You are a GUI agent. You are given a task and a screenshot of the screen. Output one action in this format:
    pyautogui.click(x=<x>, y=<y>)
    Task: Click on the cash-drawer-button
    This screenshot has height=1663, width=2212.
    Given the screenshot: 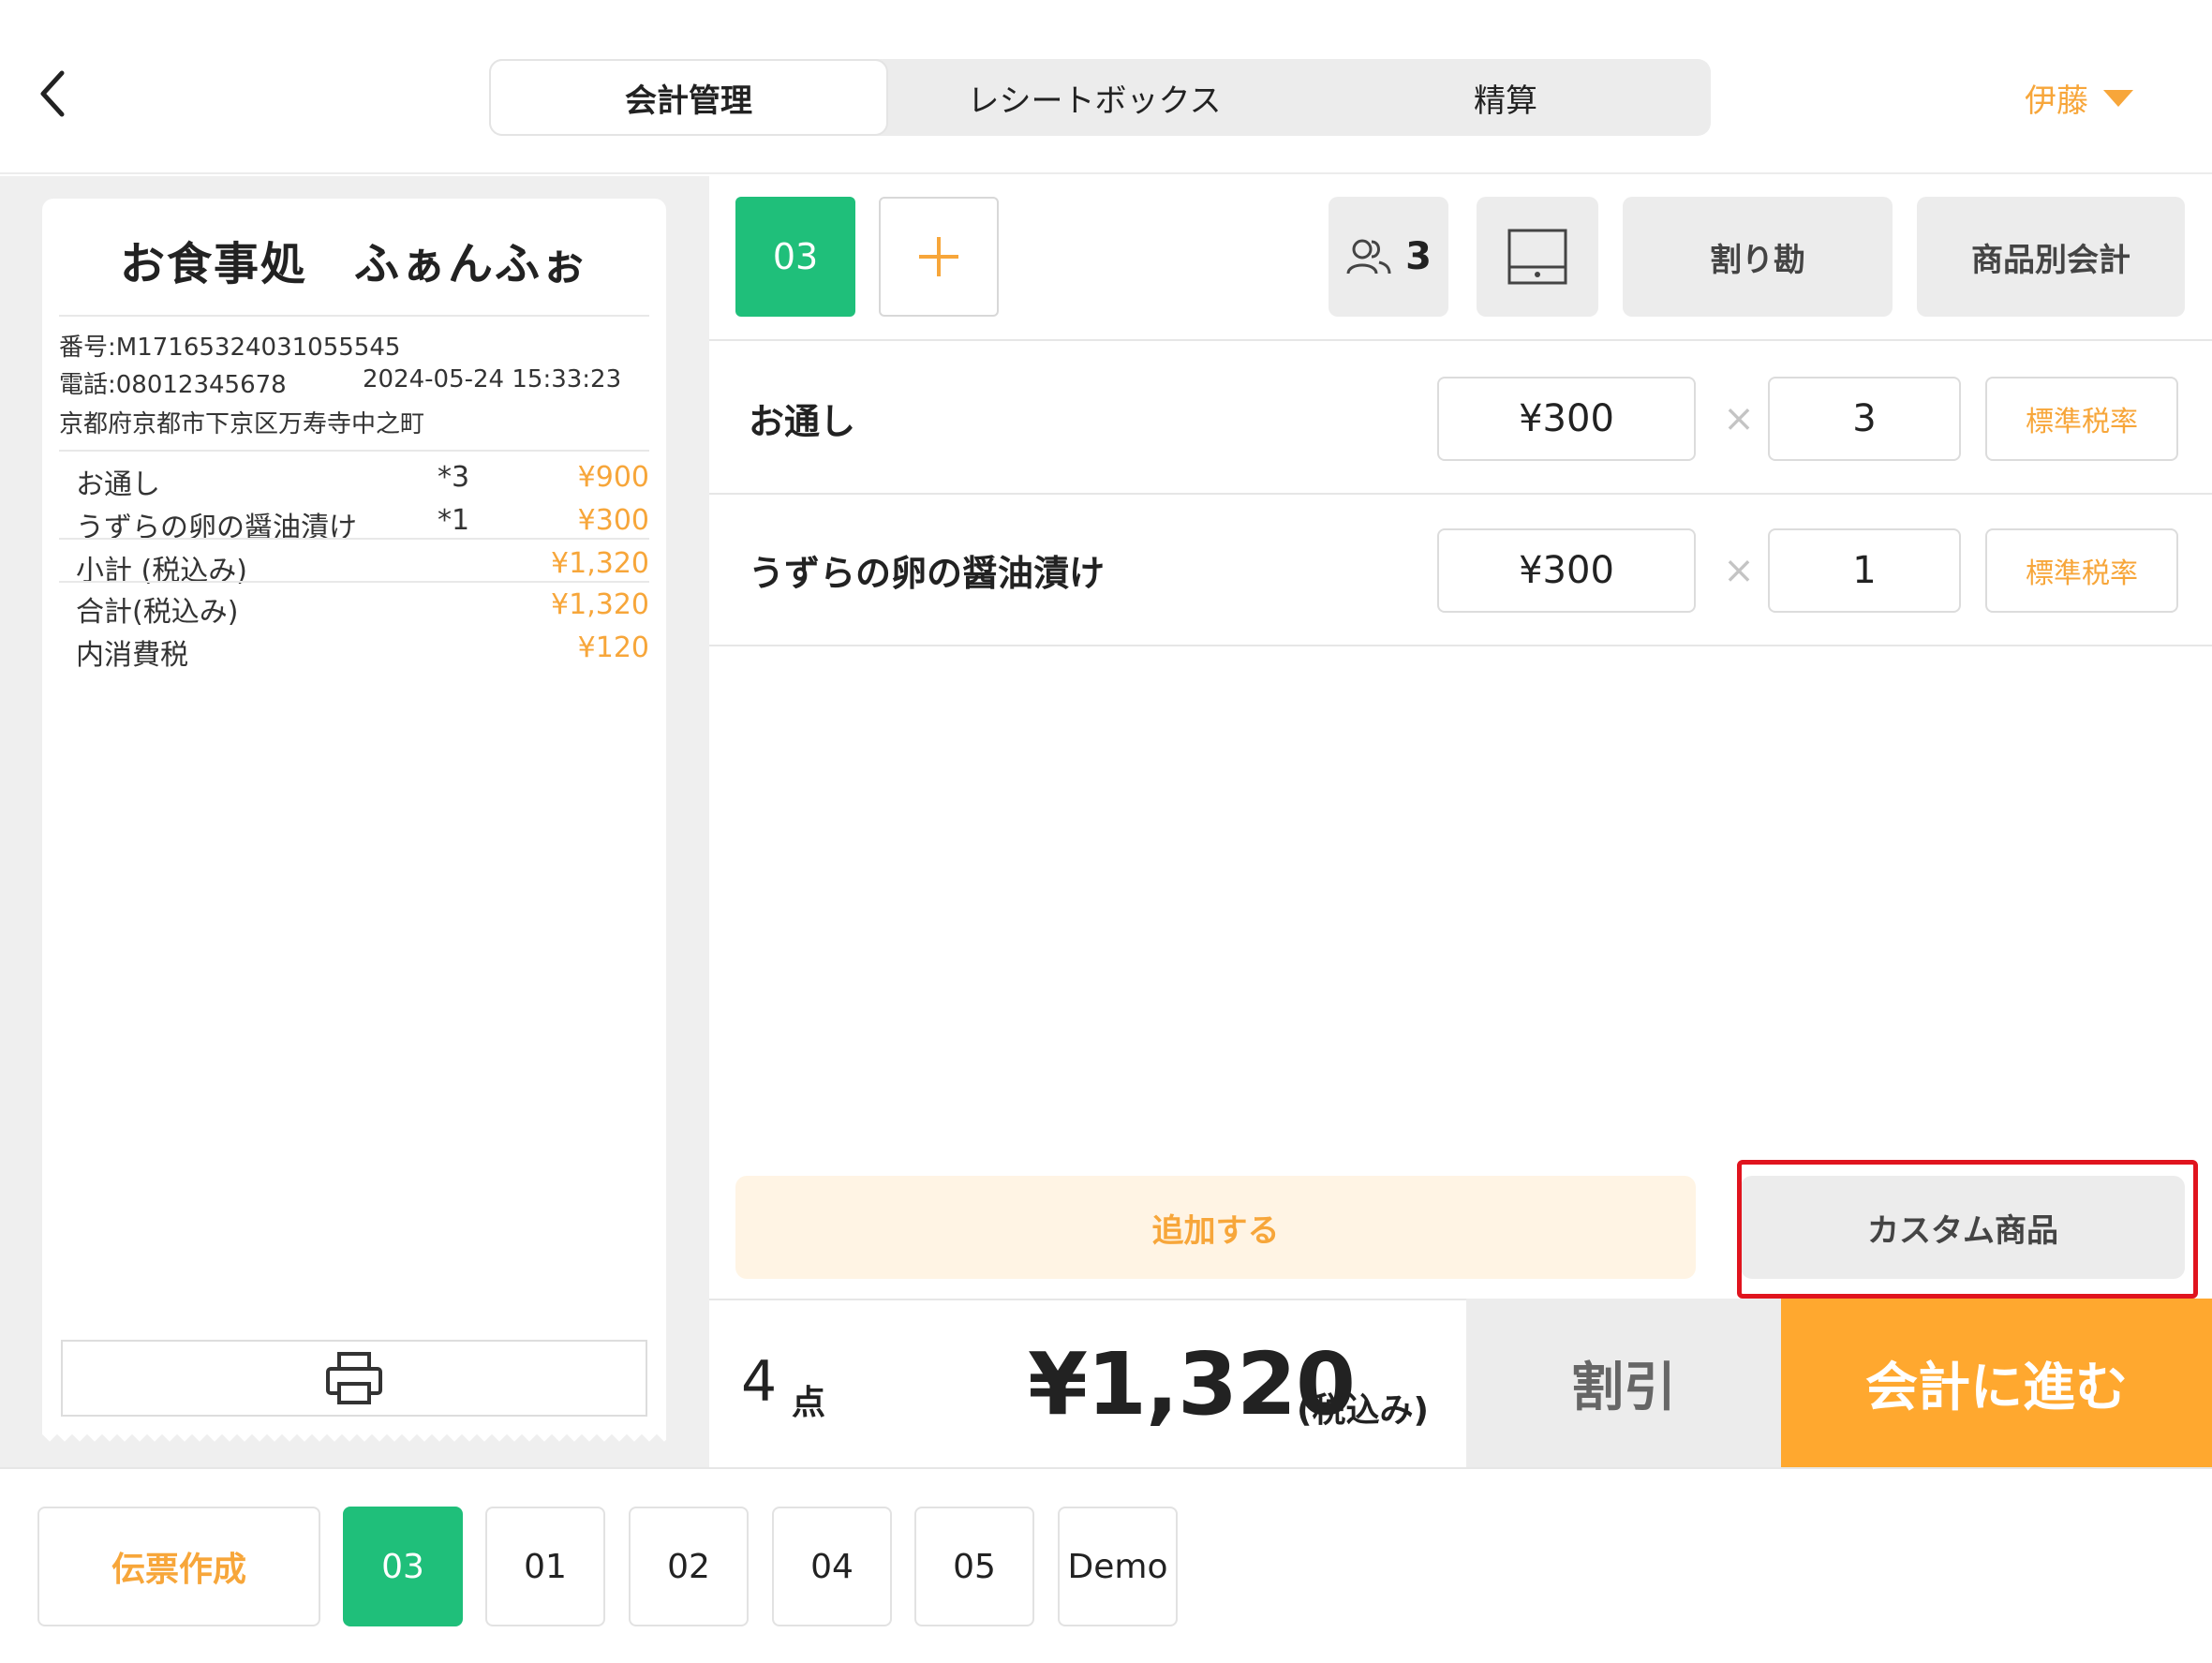 What is the action you would take?
    pyautogui.click(x=1537, y=257)
    